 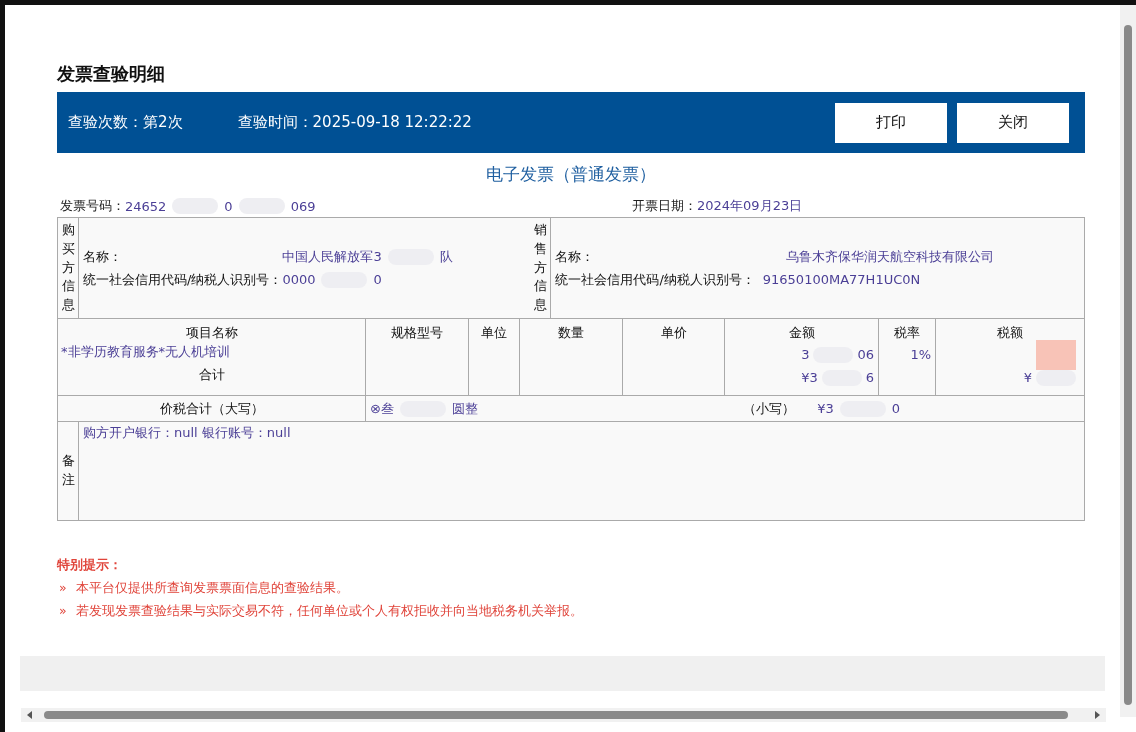 What do you see at coordinates (90, 565) in the screenshot?
I see `notice-title: 特别提示：` at bounding box center [90, 565].